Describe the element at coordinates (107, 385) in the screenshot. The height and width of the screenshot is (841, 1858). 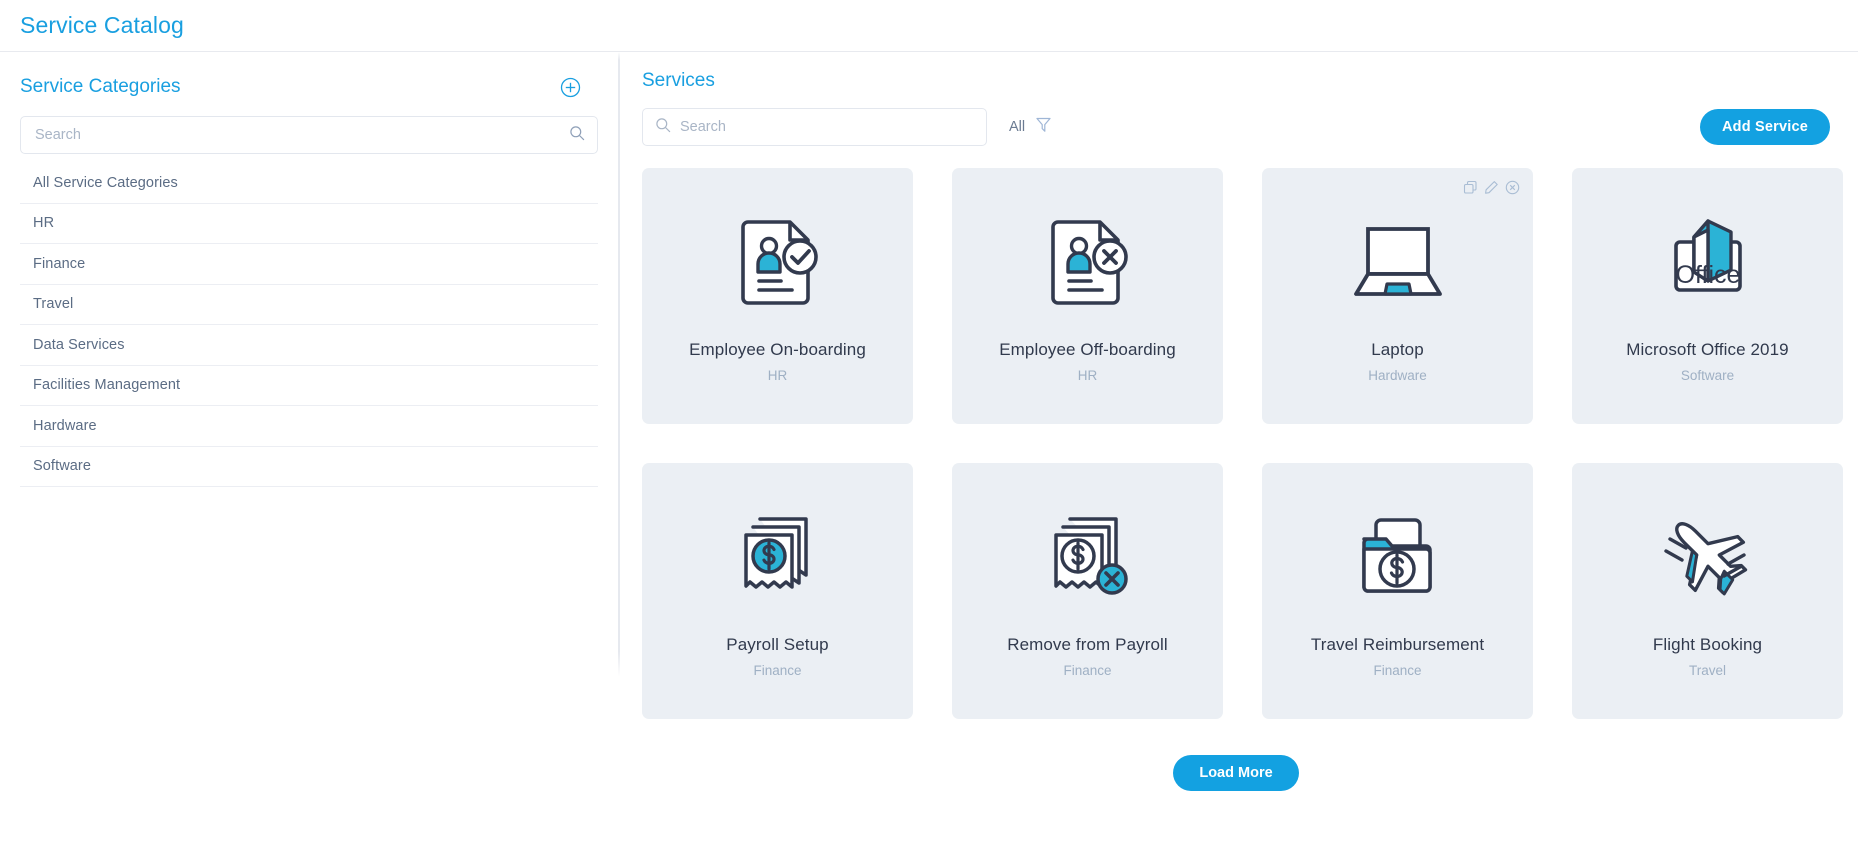
I see `category-label: Facilities Management` at that location.